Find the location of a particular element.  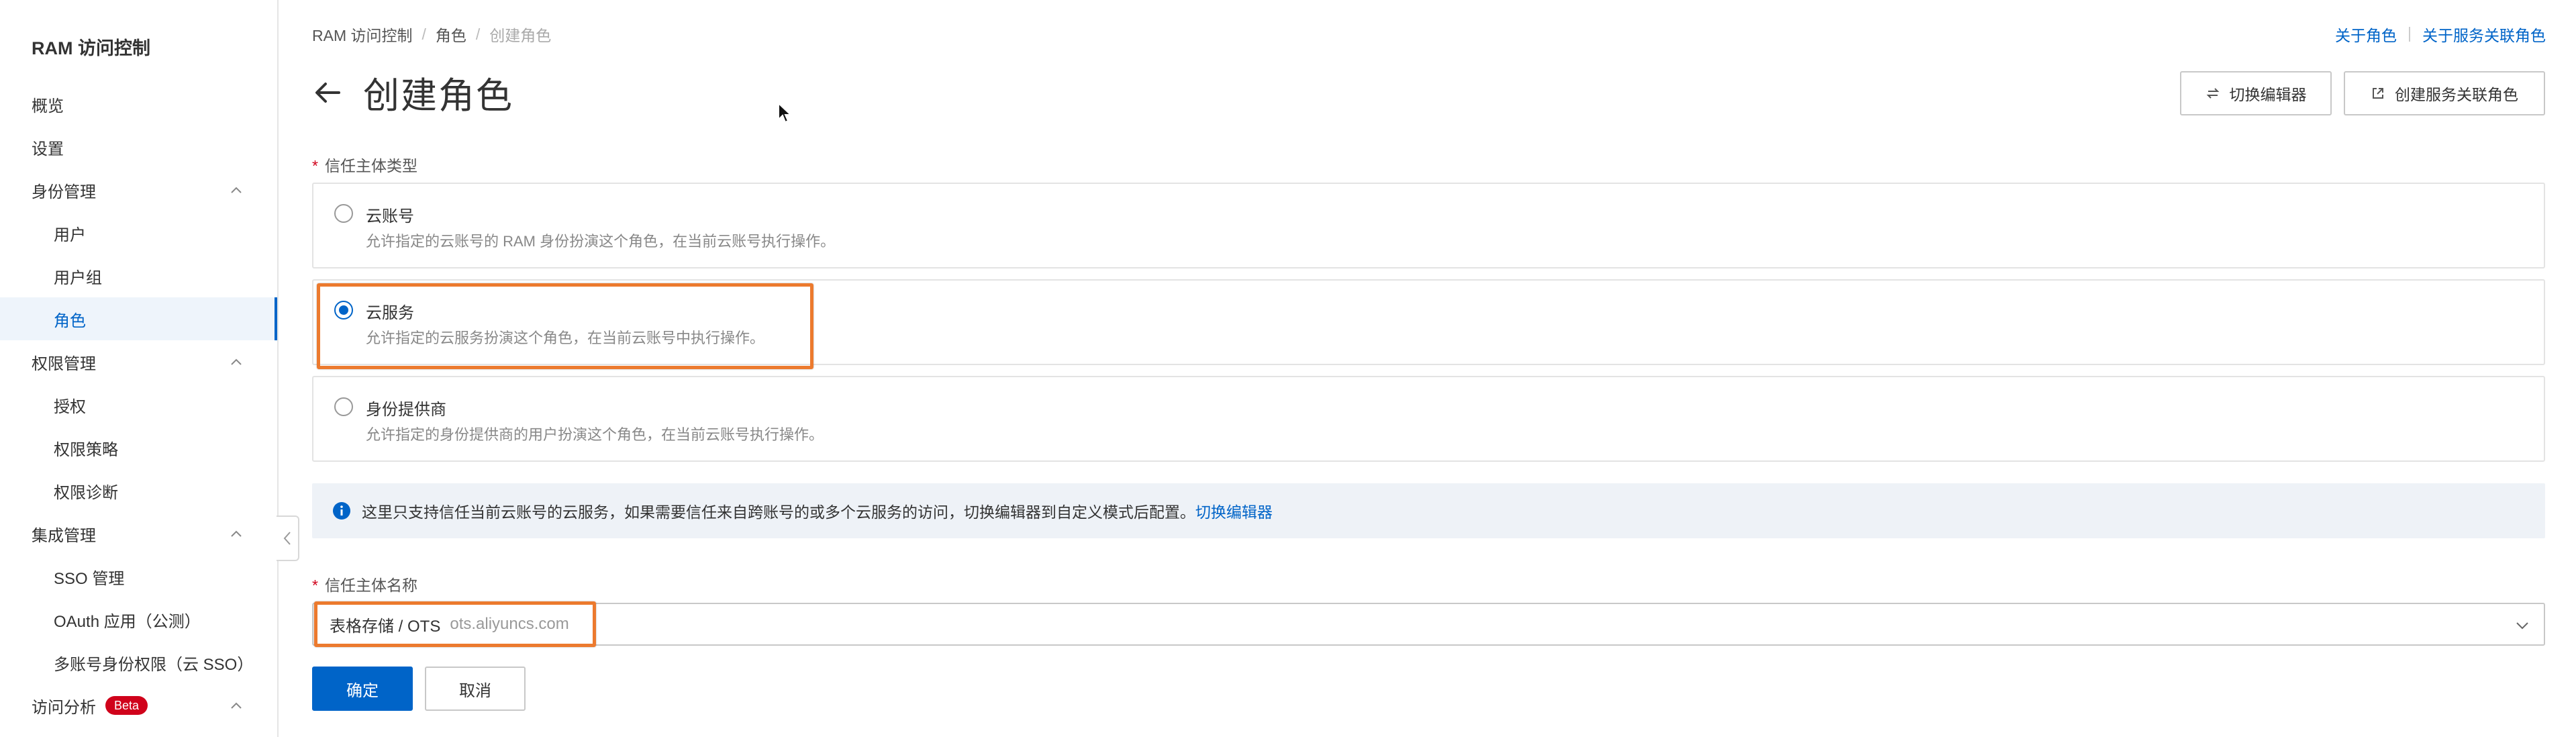

sidebar-item-policies: 权限策略 is located at coordinates (138, 447).